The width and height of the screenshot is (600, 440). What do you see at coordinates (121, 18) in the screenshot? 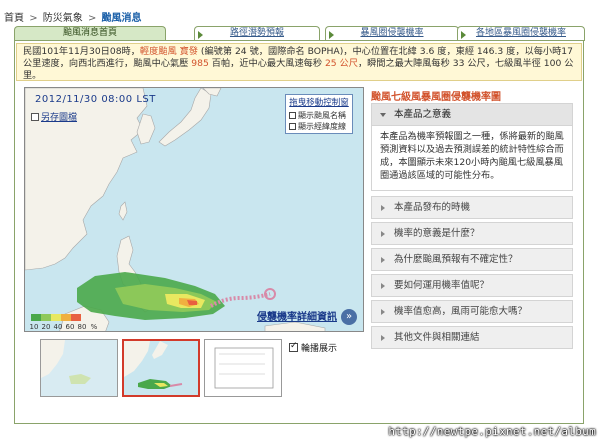
I see `breadcrumb-current: 颱風消息` at bounding box center [121, 18].